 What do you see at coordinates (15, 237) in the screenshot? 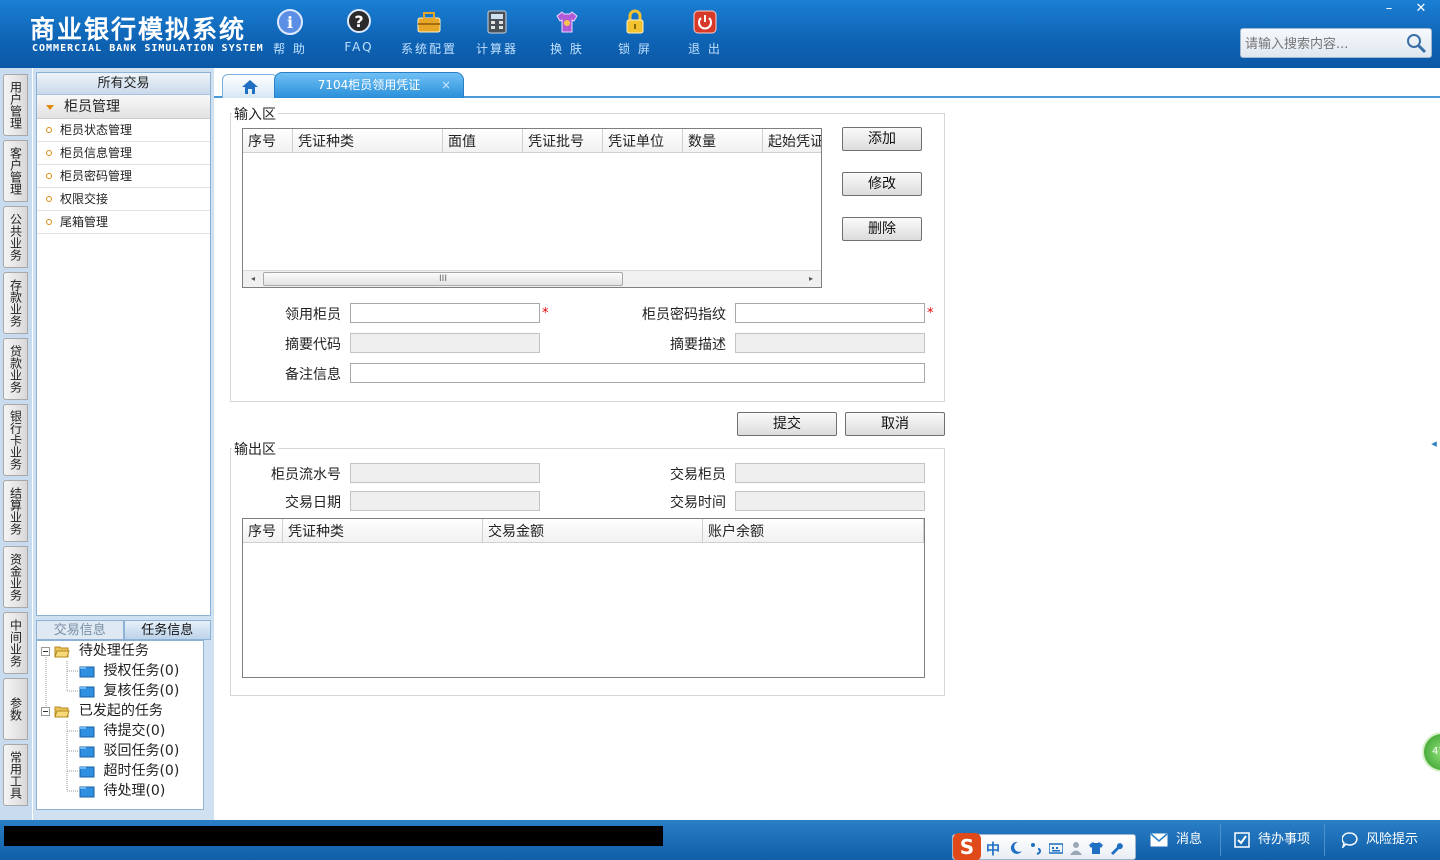
I see `vtab-public-business: 公共业务` at bounding box center [15, 237].